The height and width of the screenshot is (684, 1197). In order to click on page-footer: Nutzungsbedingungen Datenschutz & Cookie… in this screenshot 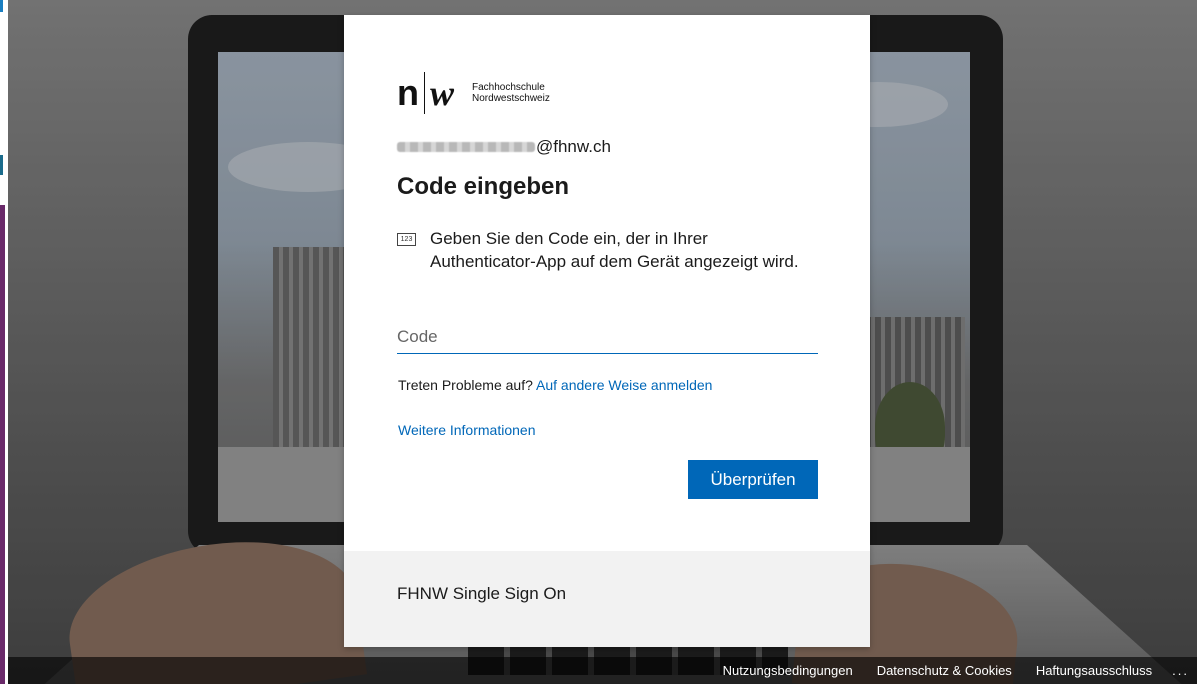, I will do `click(602, 670)`.